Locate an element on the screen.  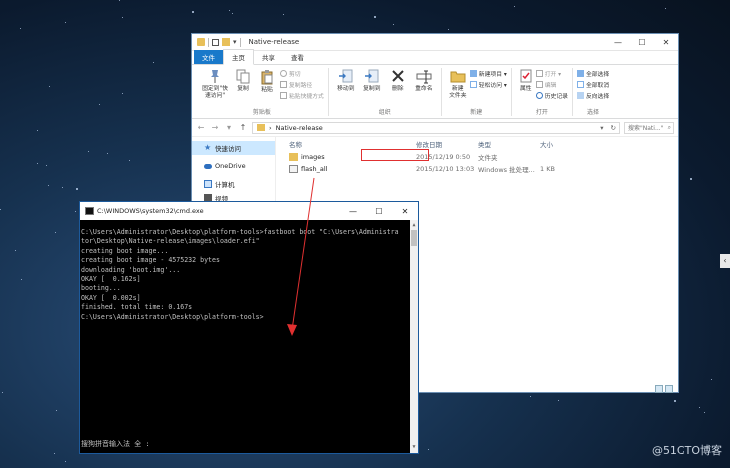
select-group-label: 选择 is located at coordinates (593, 112).